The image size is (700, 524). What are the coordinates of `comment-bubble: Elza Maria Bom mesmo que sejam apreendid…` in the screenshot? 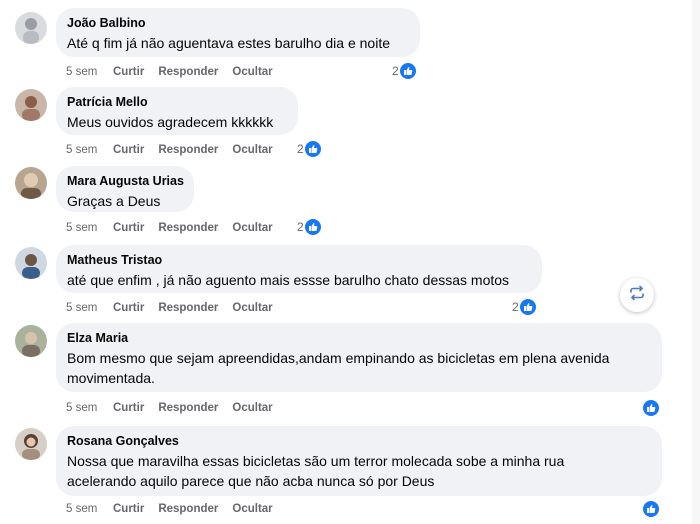 It's located at (359, 357).